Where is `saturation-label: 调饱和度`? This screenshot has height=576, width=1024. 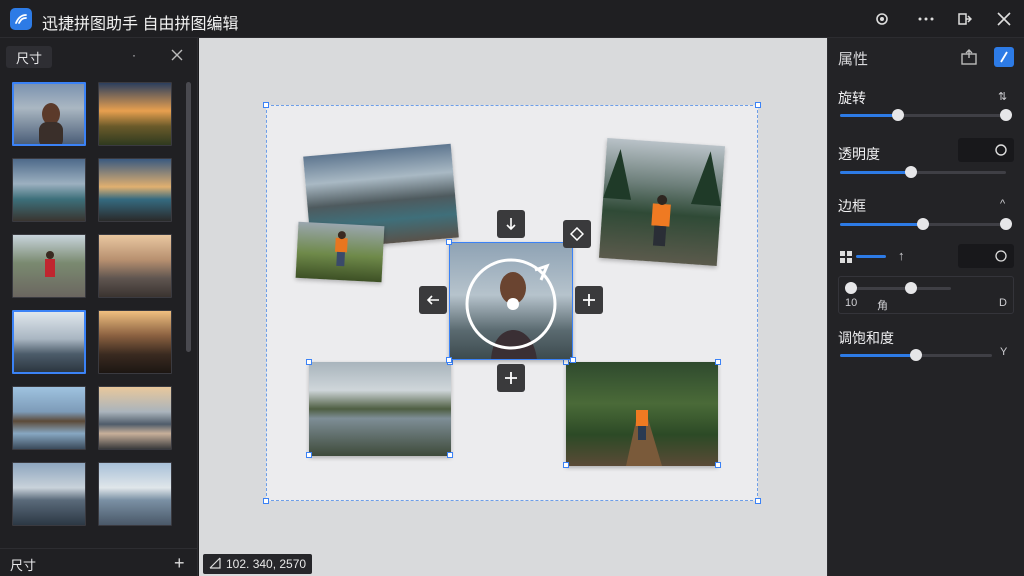
saturation-label: 调饱和度 is located at coordinates (866, 338).